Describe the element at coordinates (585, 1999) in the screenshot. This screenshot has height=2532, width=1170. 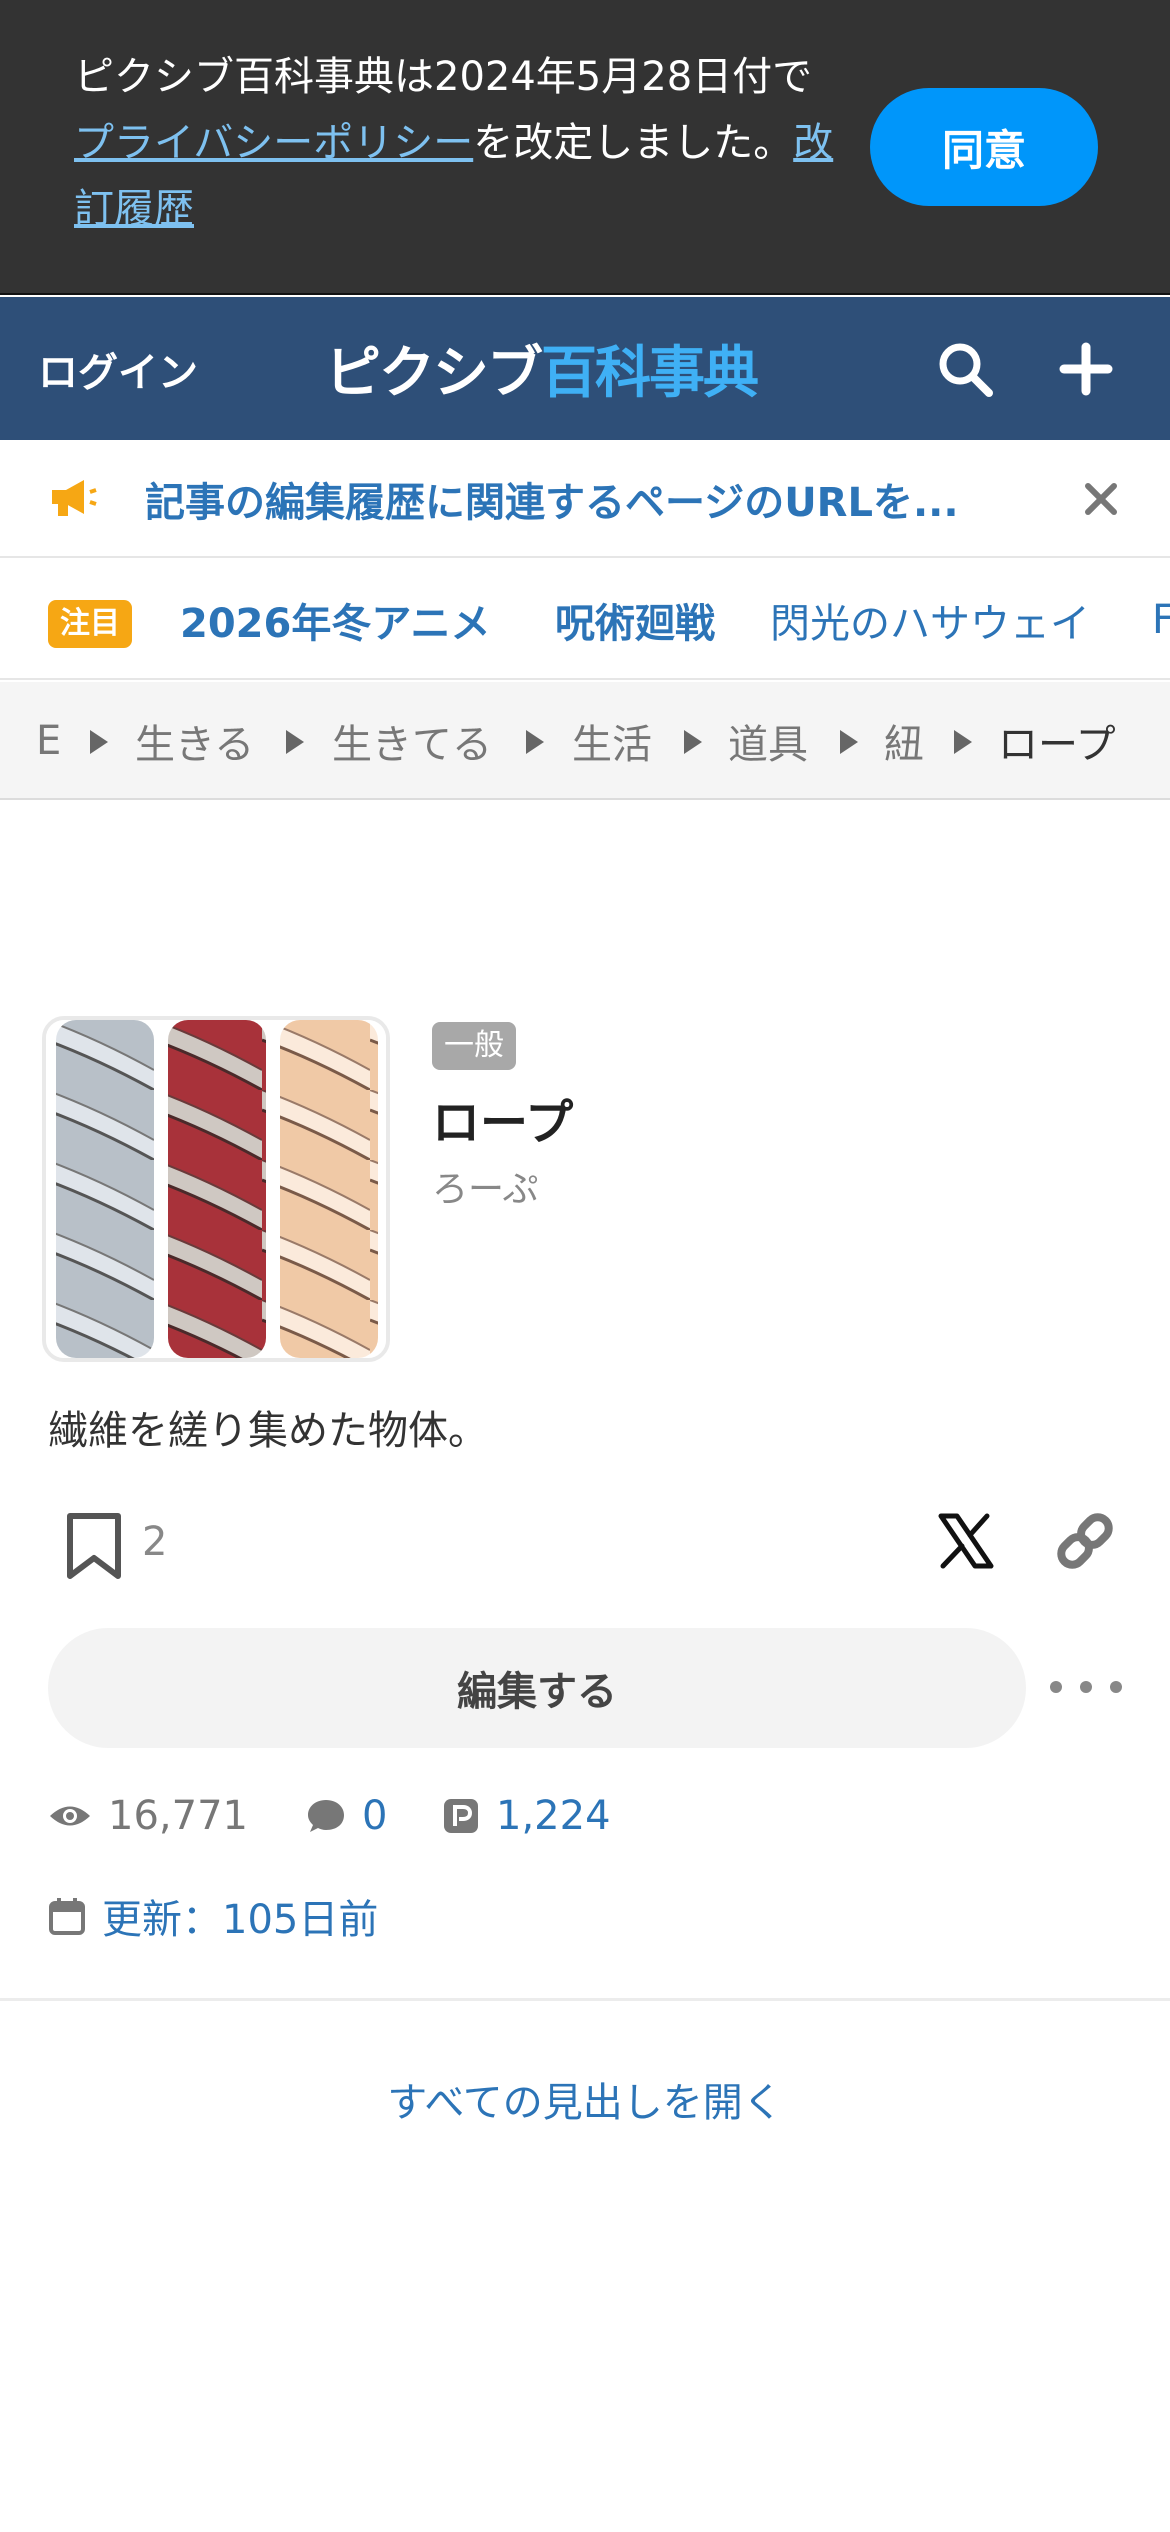
I see `section-divider` at that location.